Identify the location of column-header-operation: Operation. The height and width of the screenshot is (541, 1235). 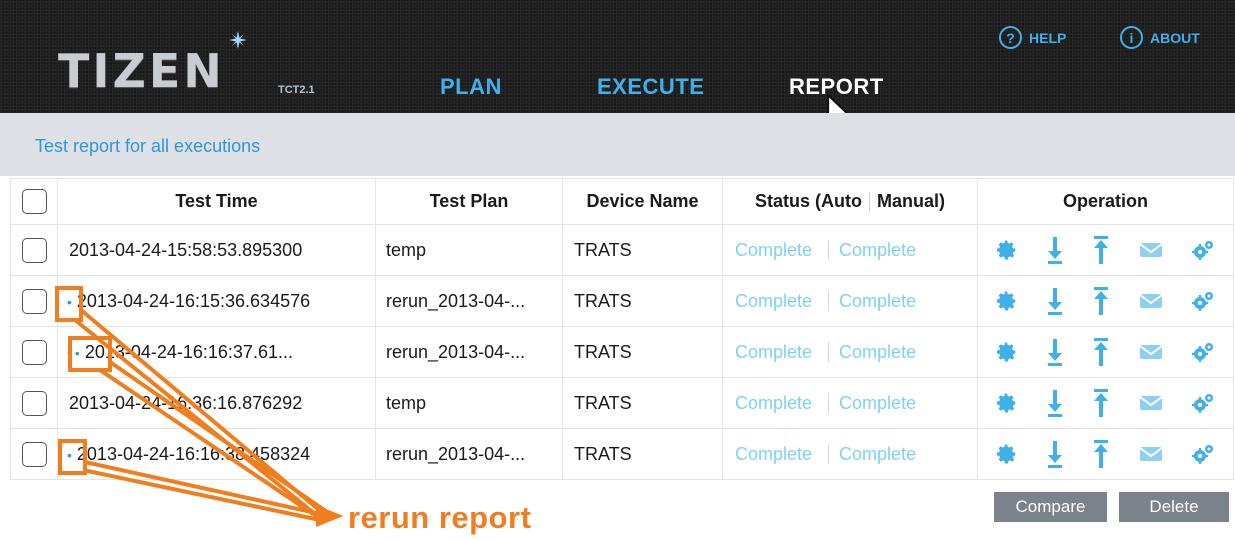
(1105, 201).